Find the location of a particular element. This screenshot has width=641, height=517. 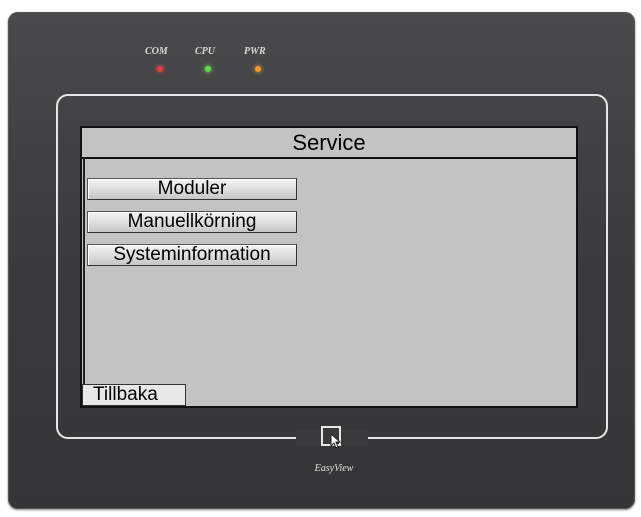

brand-logo-text: EasyView is located at coordinates (334, 468).